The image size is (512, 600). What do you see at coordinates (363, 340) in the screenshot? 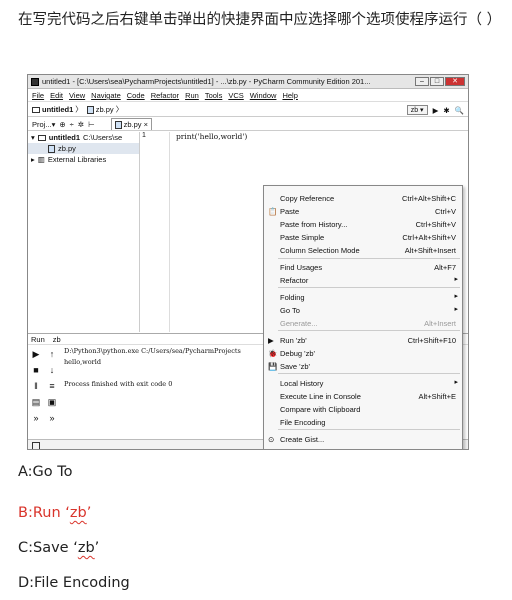
I see `menu-item-run-zb: ▶ Run 'zb' Ctrl+Shift+F10` at bounding box center [363, 340].